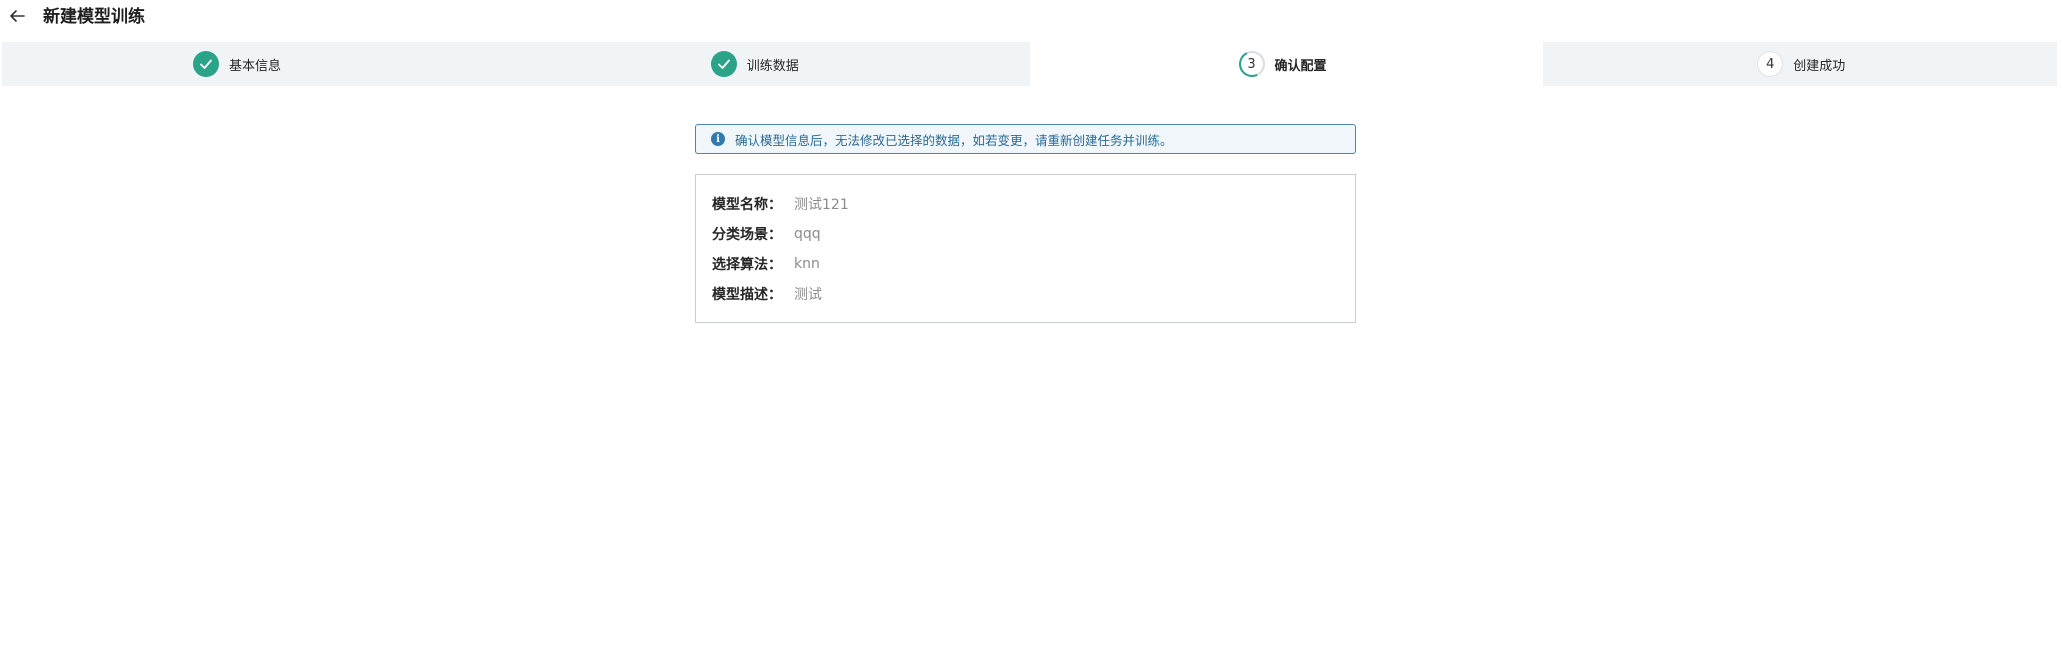  I want to click on algorithm-label: 选择算法：, so click(747, 265).